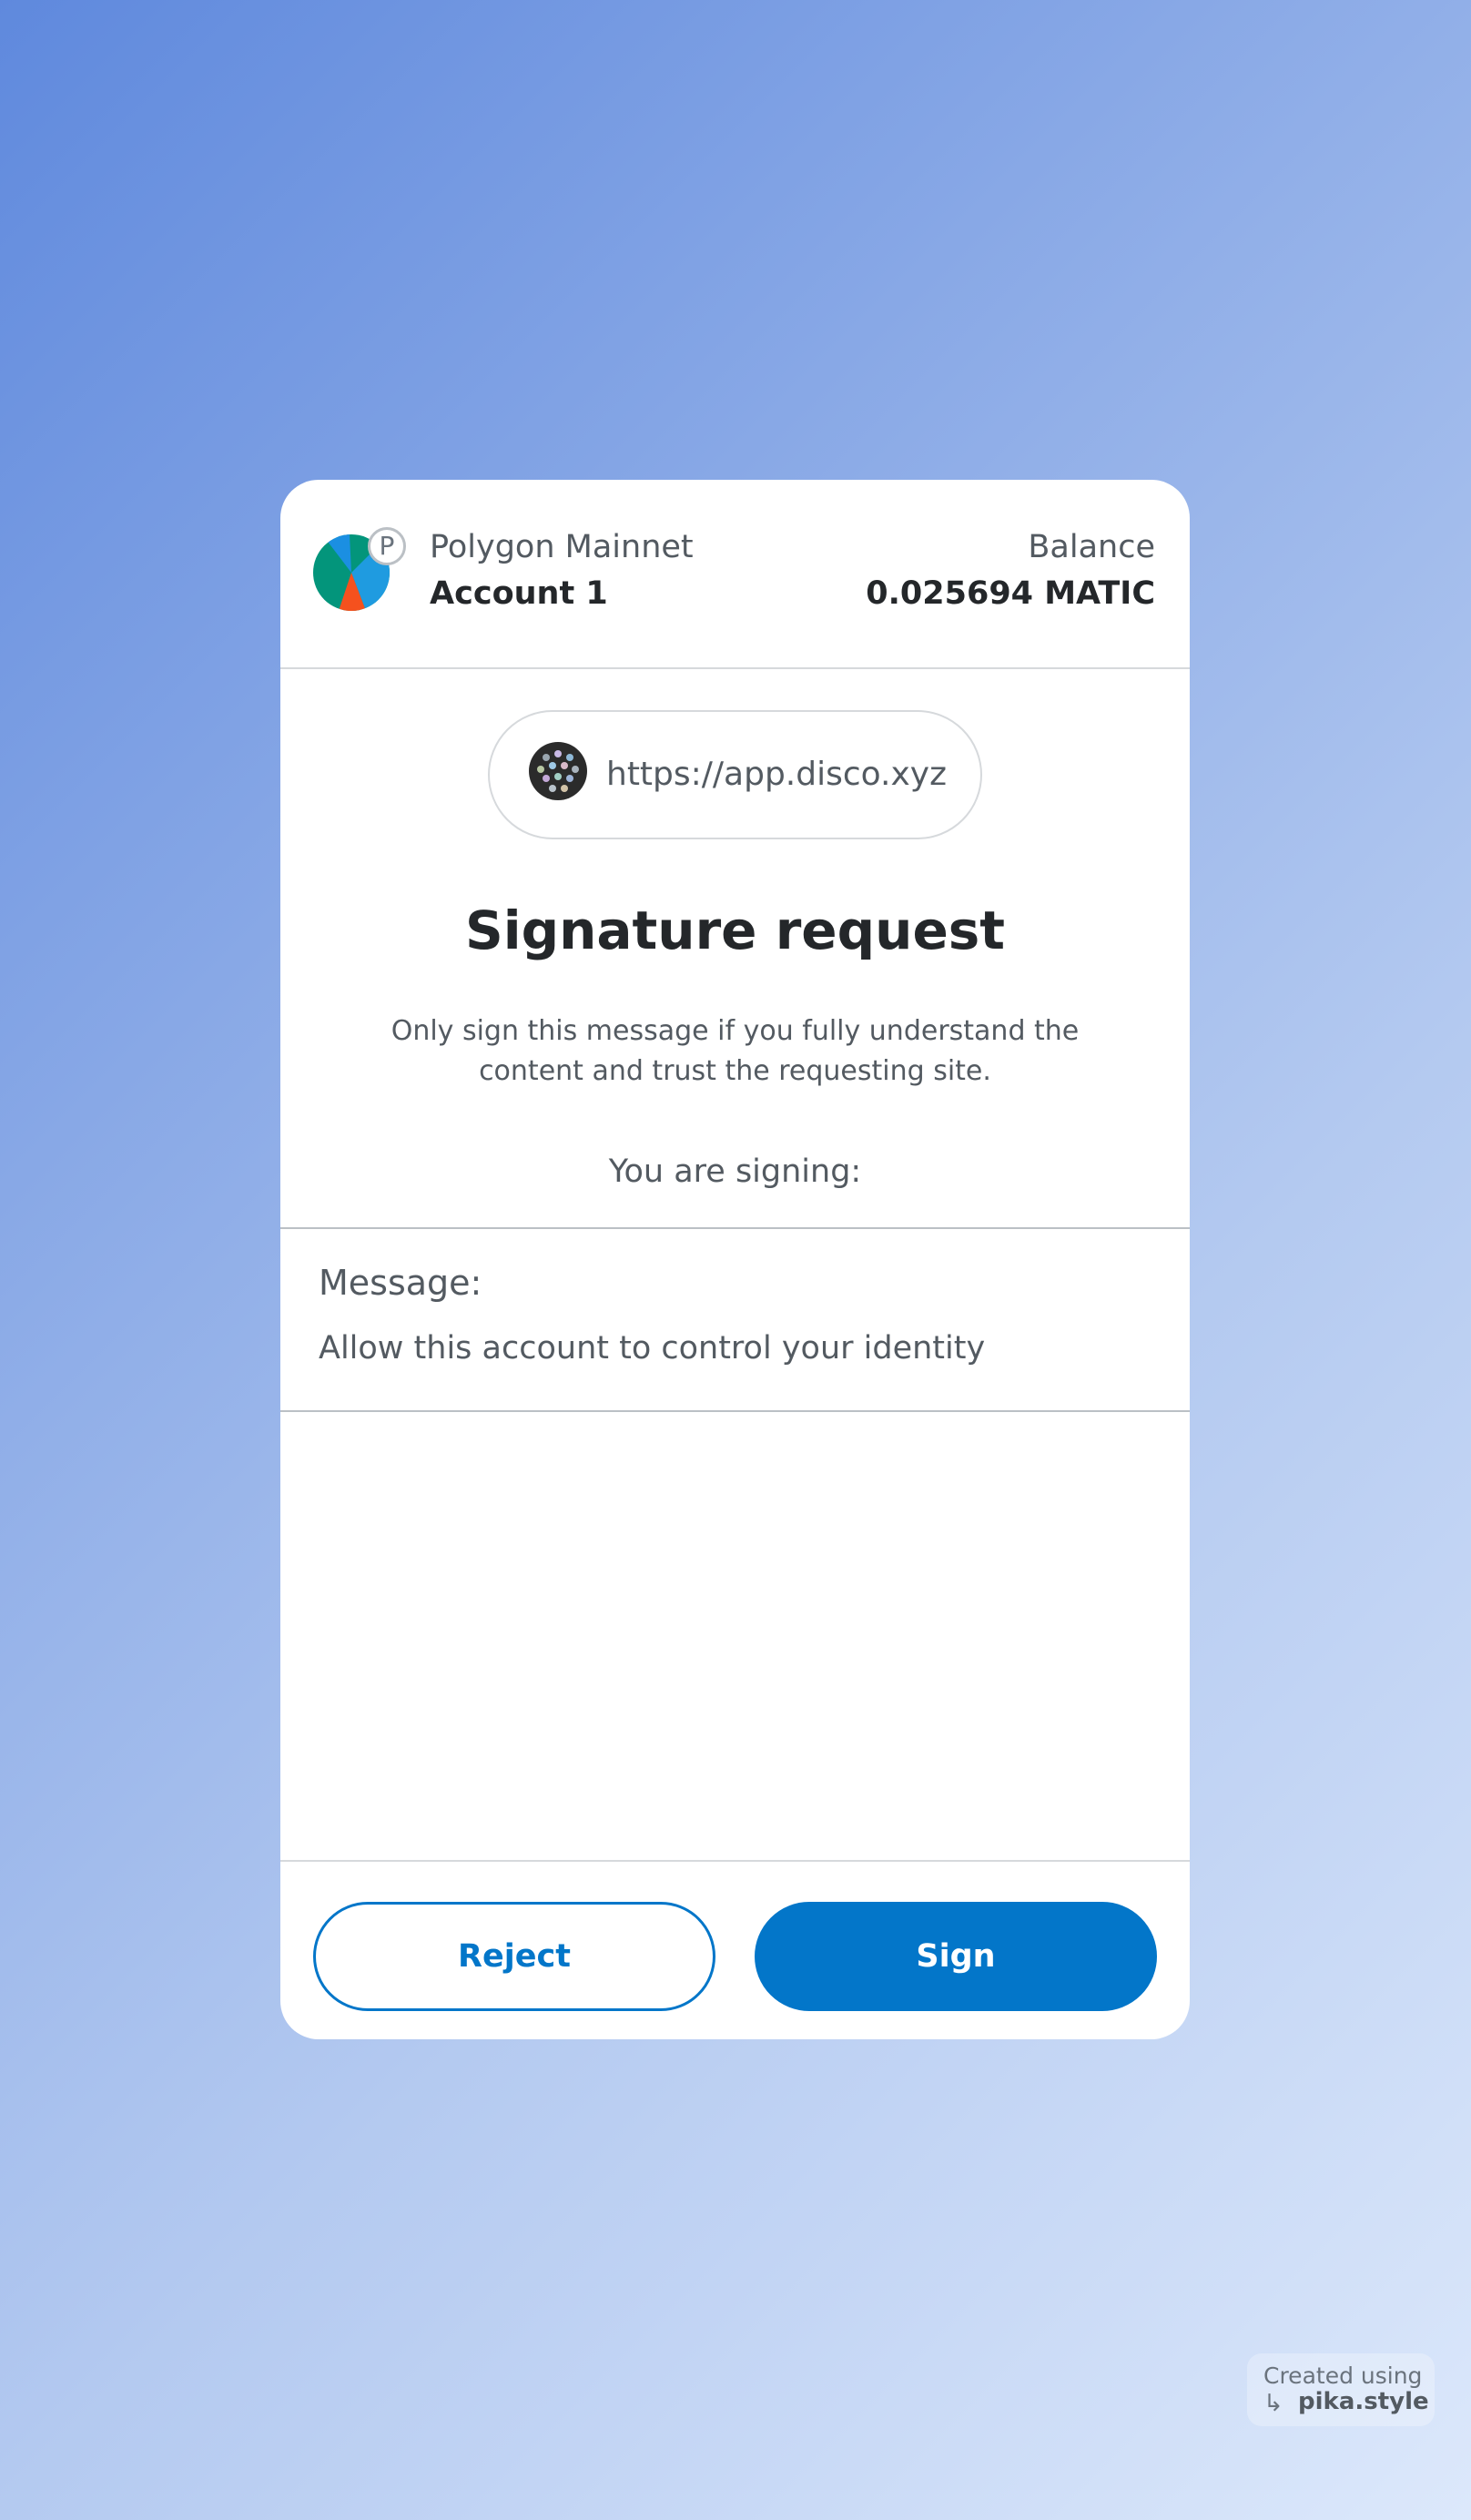 The width and height of the screenshot is (1471, 2520). I want to click on watermark-brand: pika.style, so click(1363, 2401).